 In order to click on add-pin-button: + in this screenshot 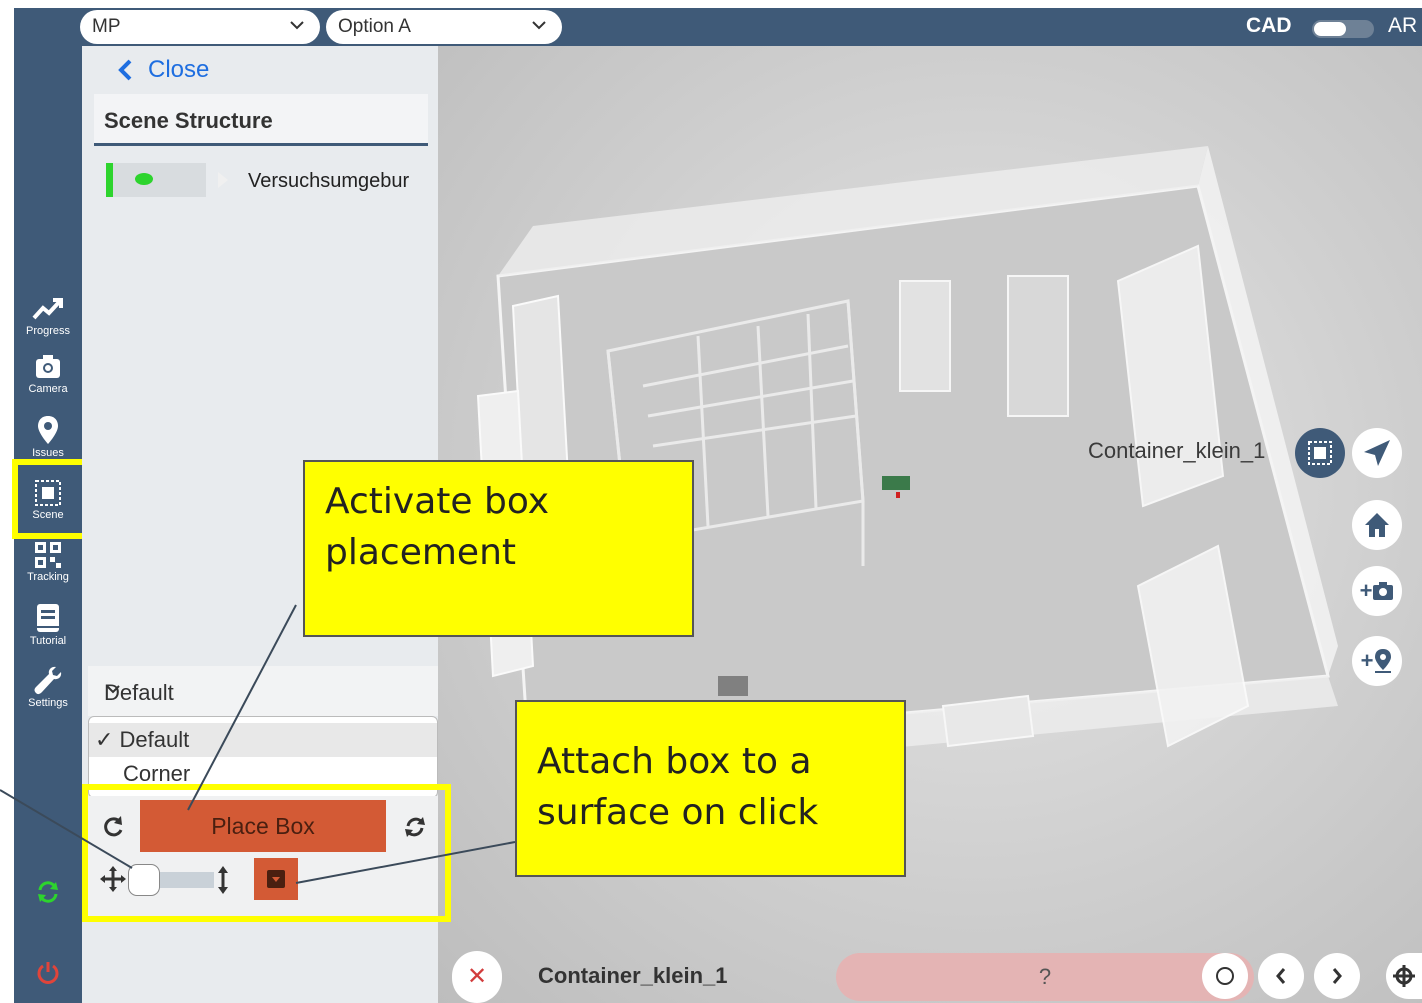, I will do `click(1377, 661)`.